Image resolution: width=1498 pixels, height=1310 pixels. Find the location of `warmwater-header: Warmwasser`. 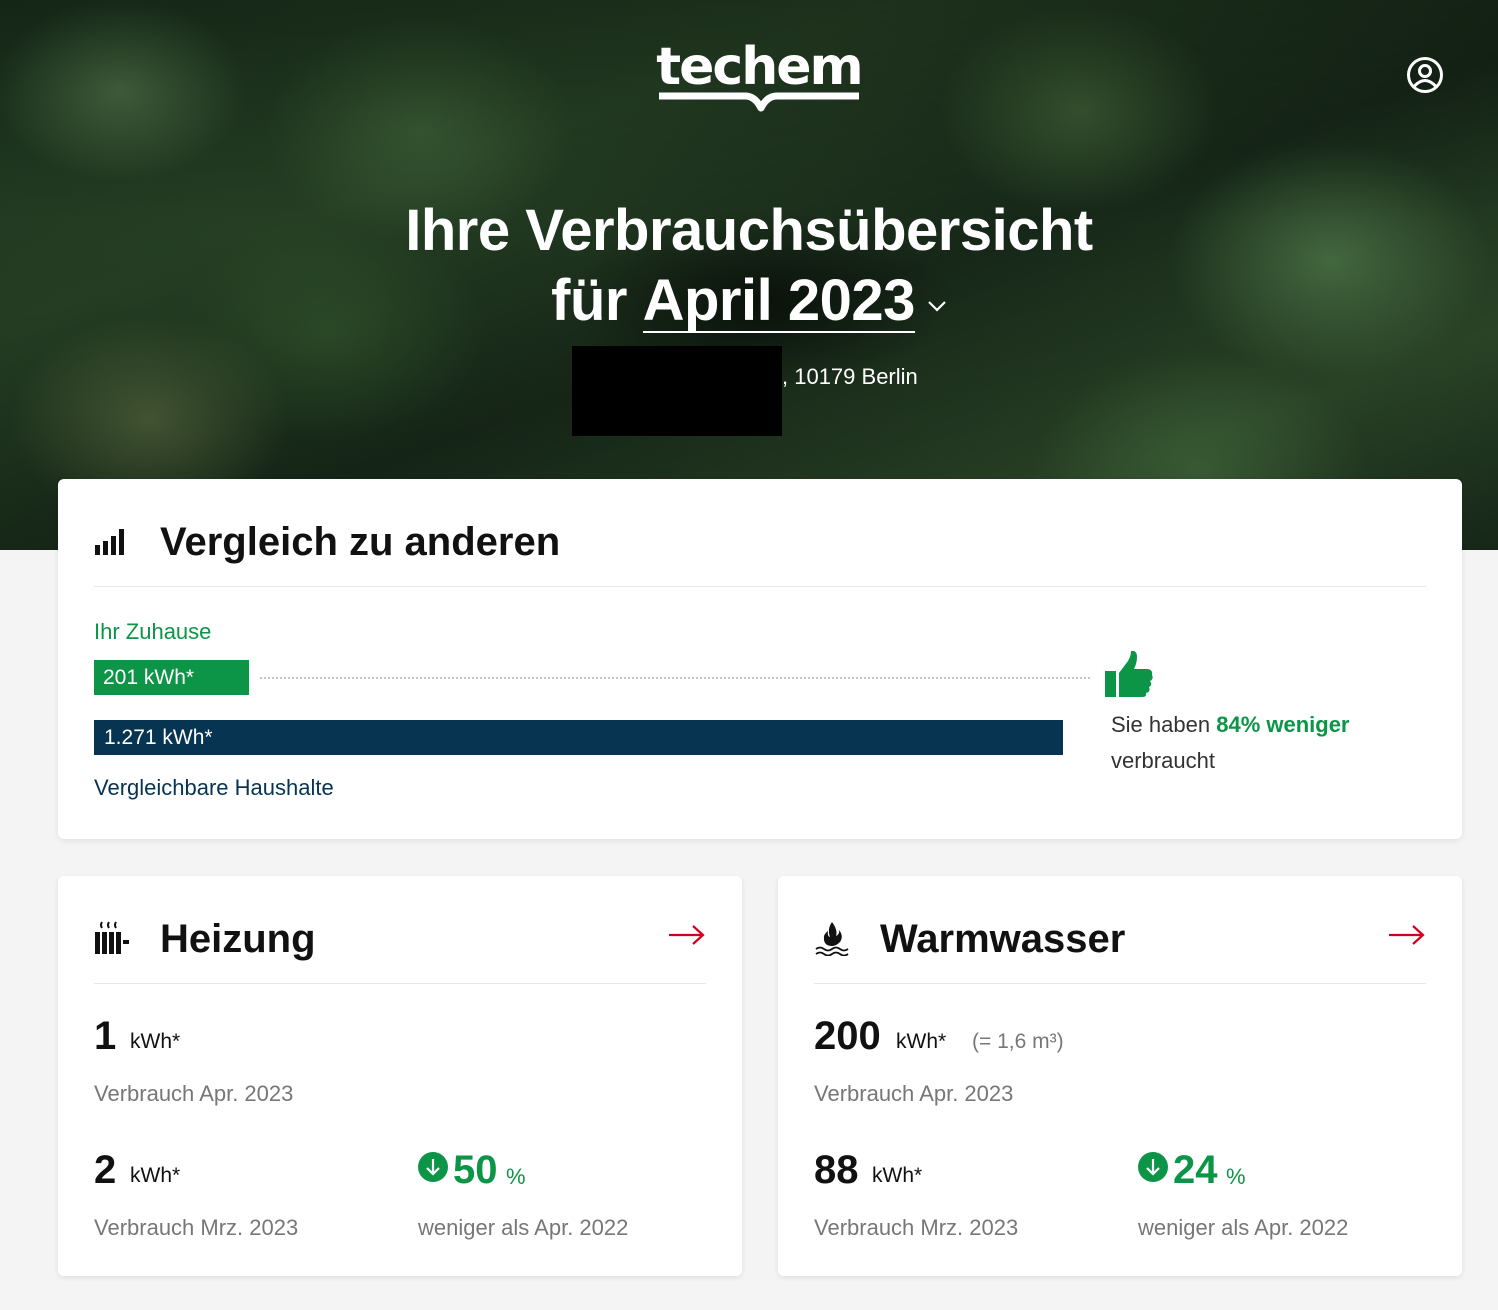

warmwater-header: Warmwasser is located at coordinates (1120, 948).